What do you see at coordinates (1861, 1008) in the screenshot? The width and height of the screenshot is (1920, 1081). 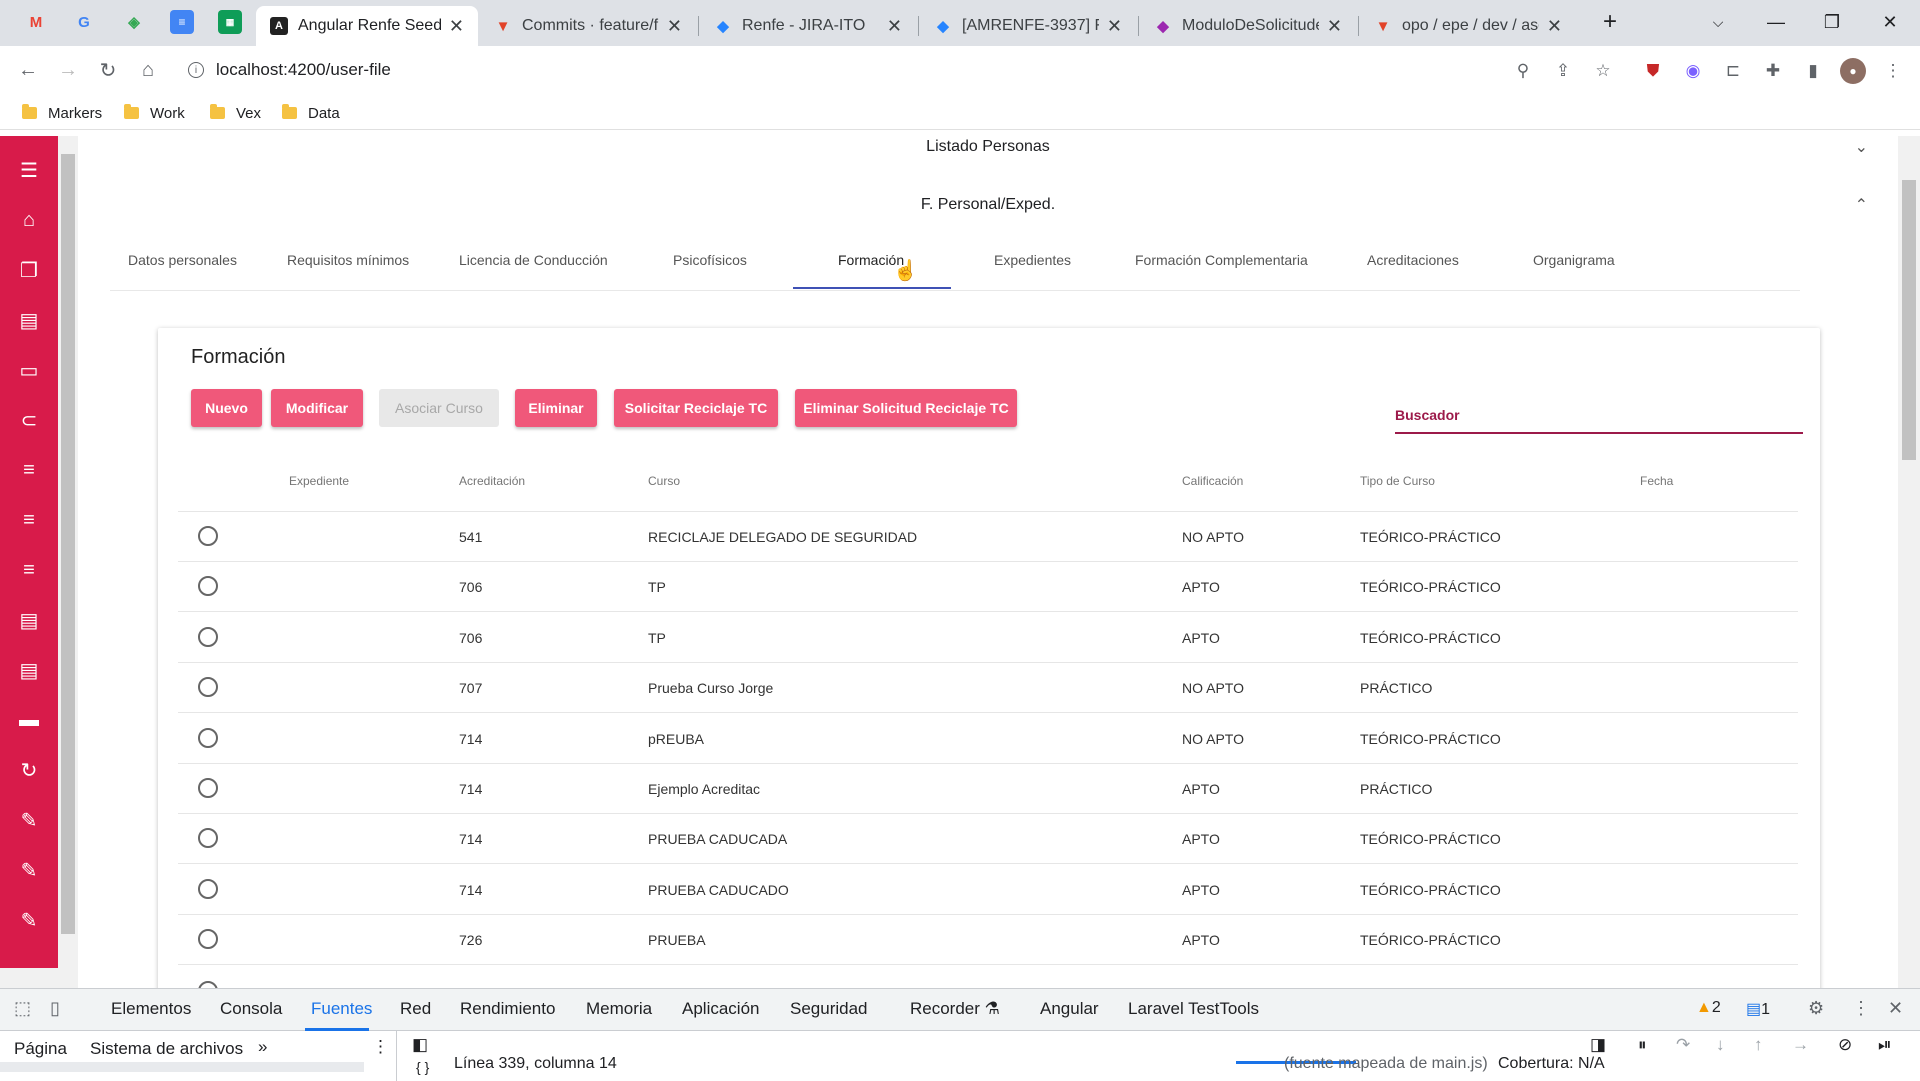 I see `devtools-menu-icon: ⋮` at bounding box center [1861, 1008].